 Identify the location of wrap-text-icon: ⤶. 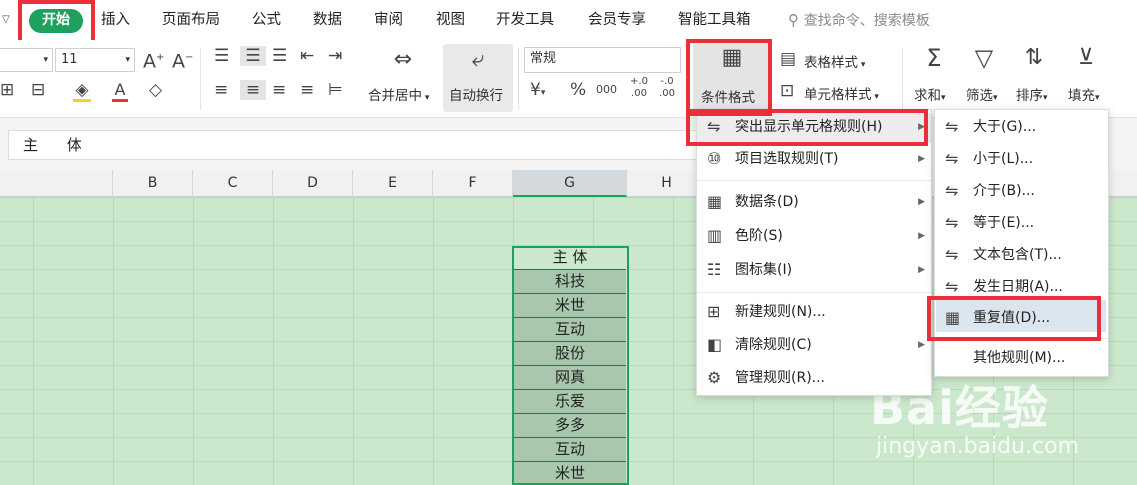
(478, 59).